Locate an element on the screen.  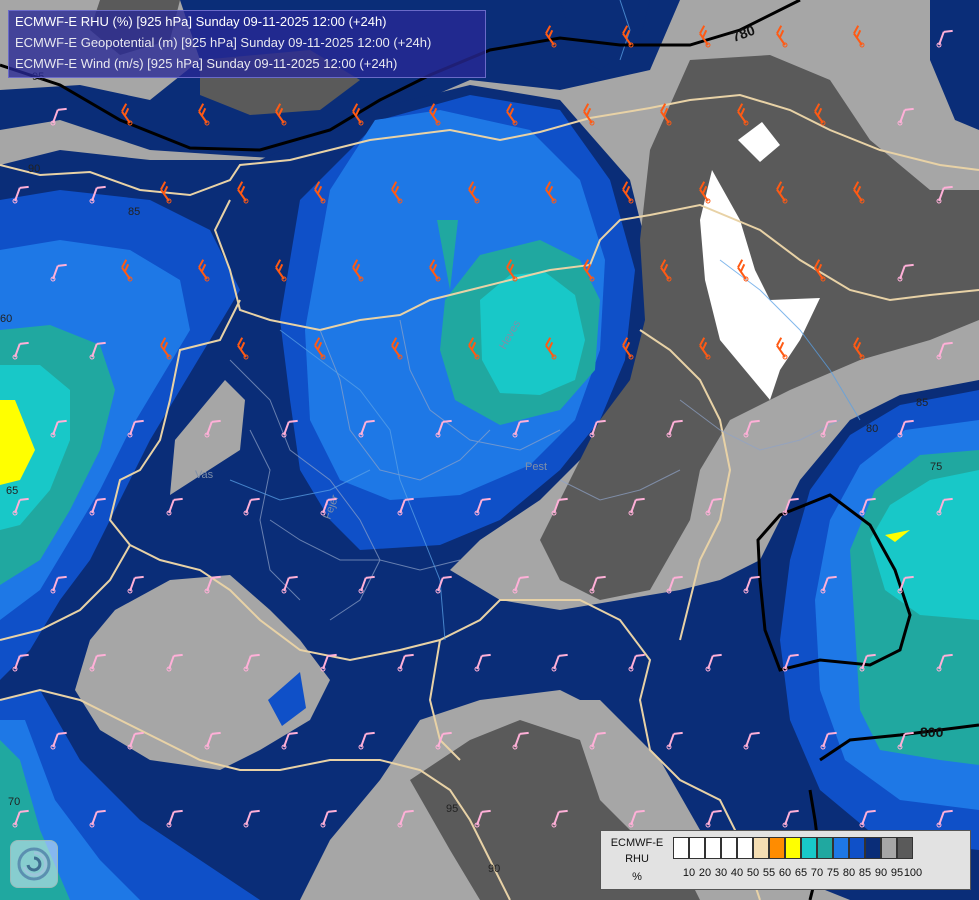
legend-unit: % is located at coordinates (637, 877).